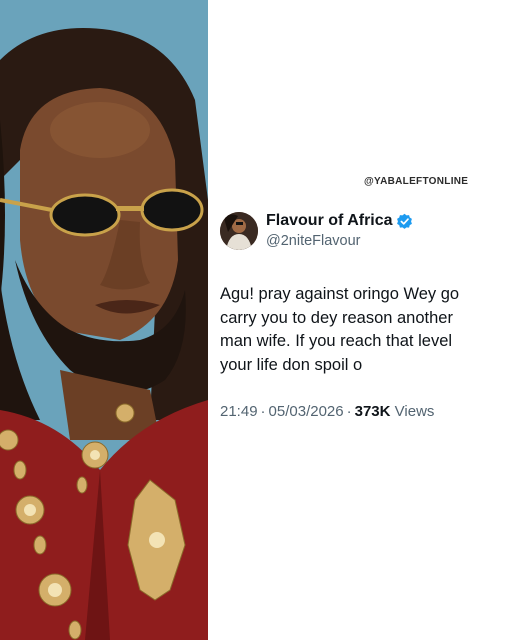  Describe the element at coordinates (306, 411) in the screenshot. I see `tweet-date: 05/03/2026` at that location.